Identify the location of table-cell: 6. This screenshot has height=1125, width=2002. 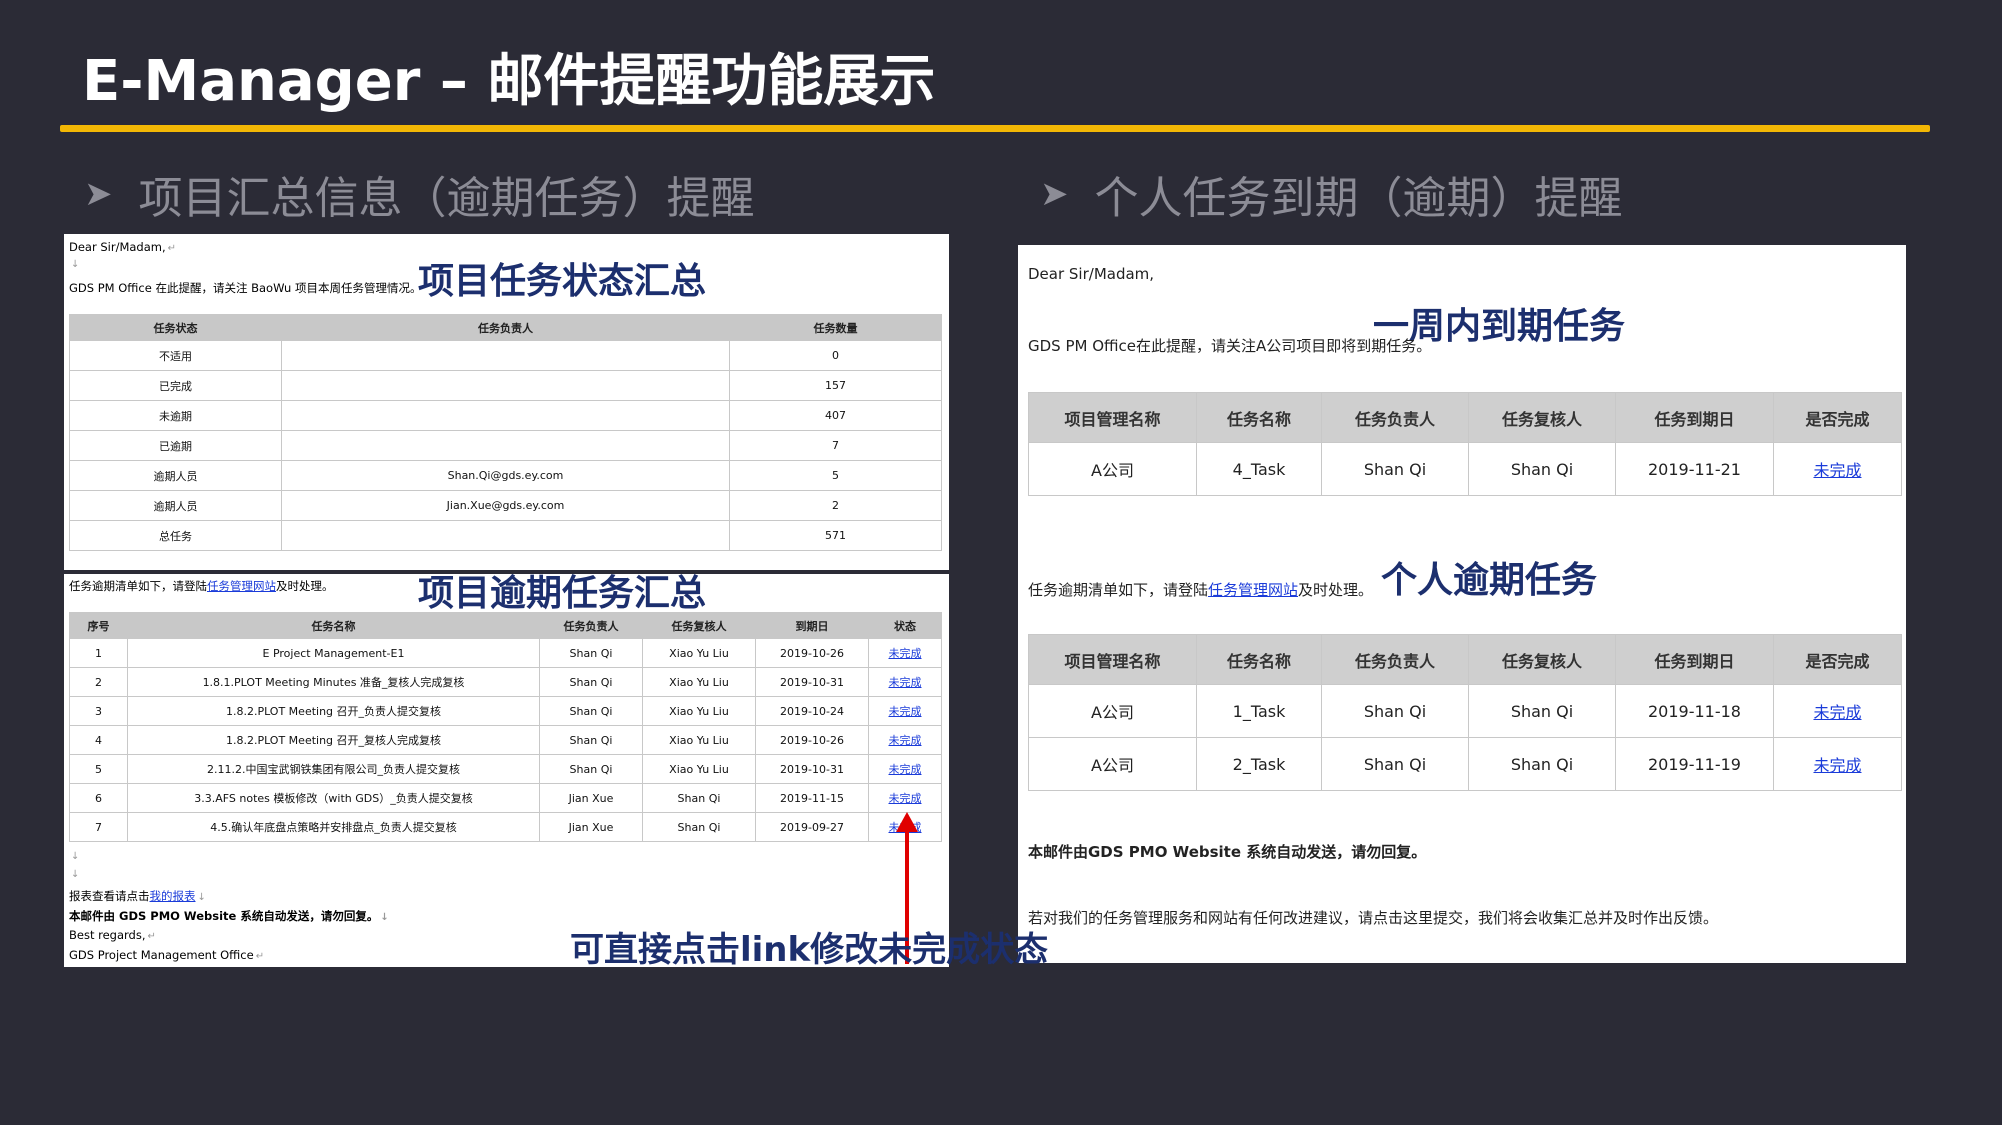
(98, 798).